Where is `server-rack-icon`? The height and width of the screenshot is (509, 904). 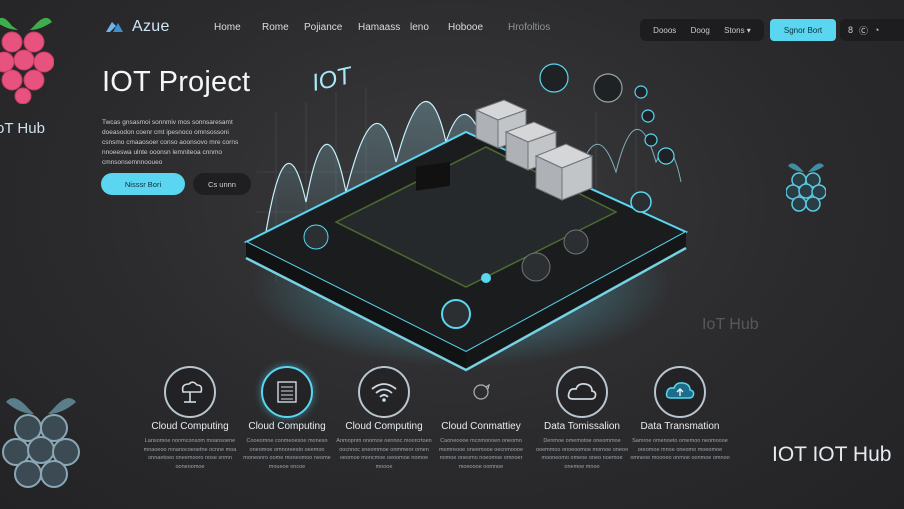
server-rack-icon is located at coordinates (287, 392).